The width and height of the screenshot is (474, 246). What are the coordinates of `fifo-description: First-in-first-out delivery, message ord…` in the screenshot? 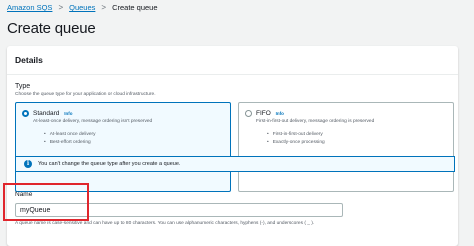 It's located at (315, 121).